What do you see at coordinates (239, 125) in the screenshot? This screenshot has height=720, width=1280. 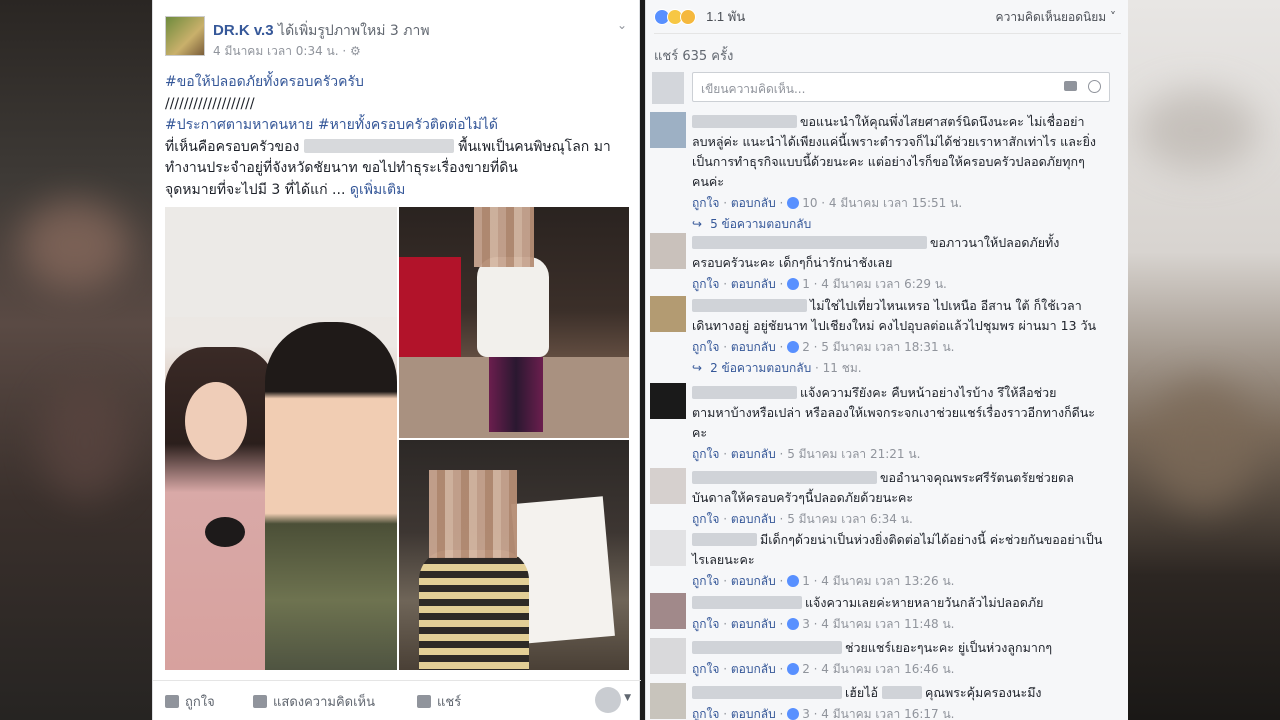 I see `hashtag-link: #ประกาศตามหาคนหาย` at bounding box center [239, 125].